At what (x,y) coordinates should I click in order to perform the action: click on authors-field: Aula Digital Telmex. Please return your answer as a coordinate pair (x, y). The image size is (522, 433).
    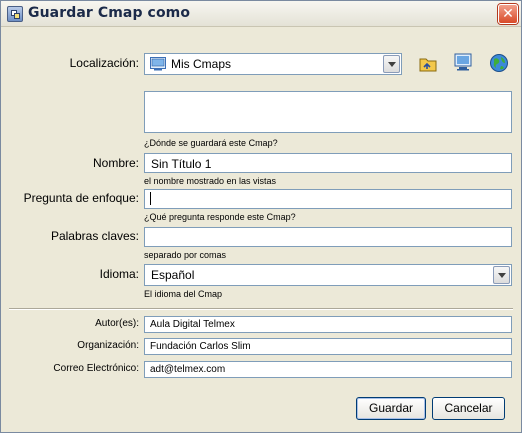
    Looking at the image, I should click on (328, 324).